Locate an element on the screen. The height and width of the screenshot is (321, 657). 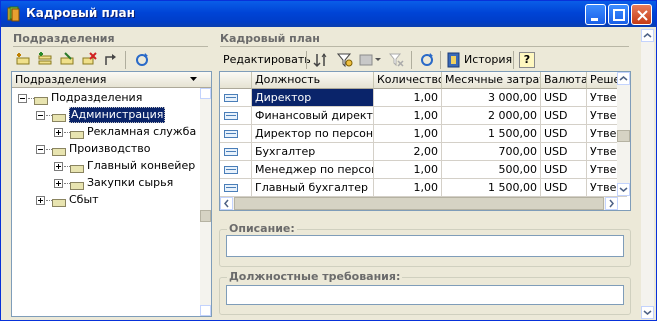
cell-cost: 700,00 is located at coordinates (491, 152).